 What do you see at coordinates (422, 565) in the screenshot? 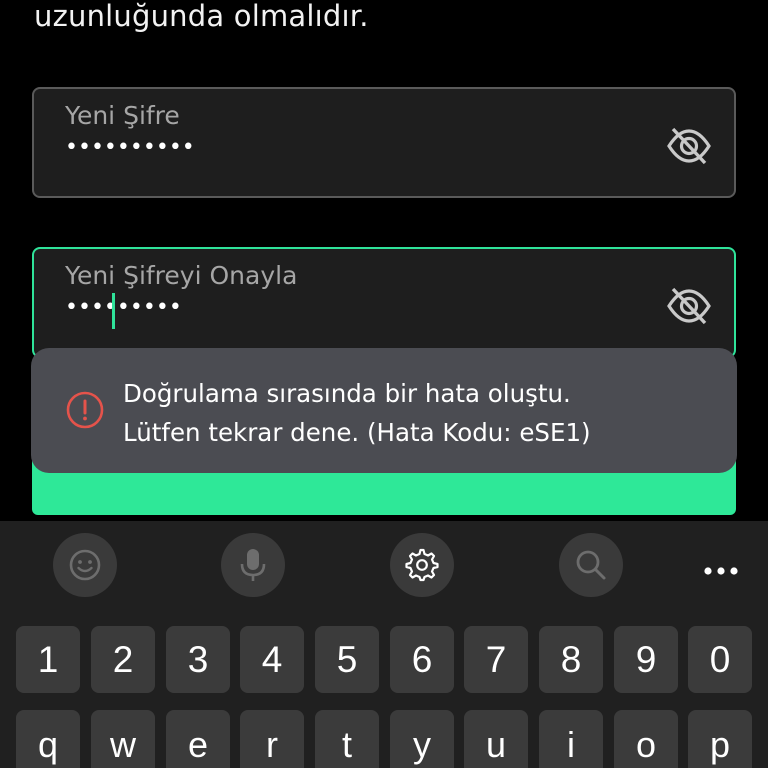
I see `settings-icon` at bounding box center [422, 565].